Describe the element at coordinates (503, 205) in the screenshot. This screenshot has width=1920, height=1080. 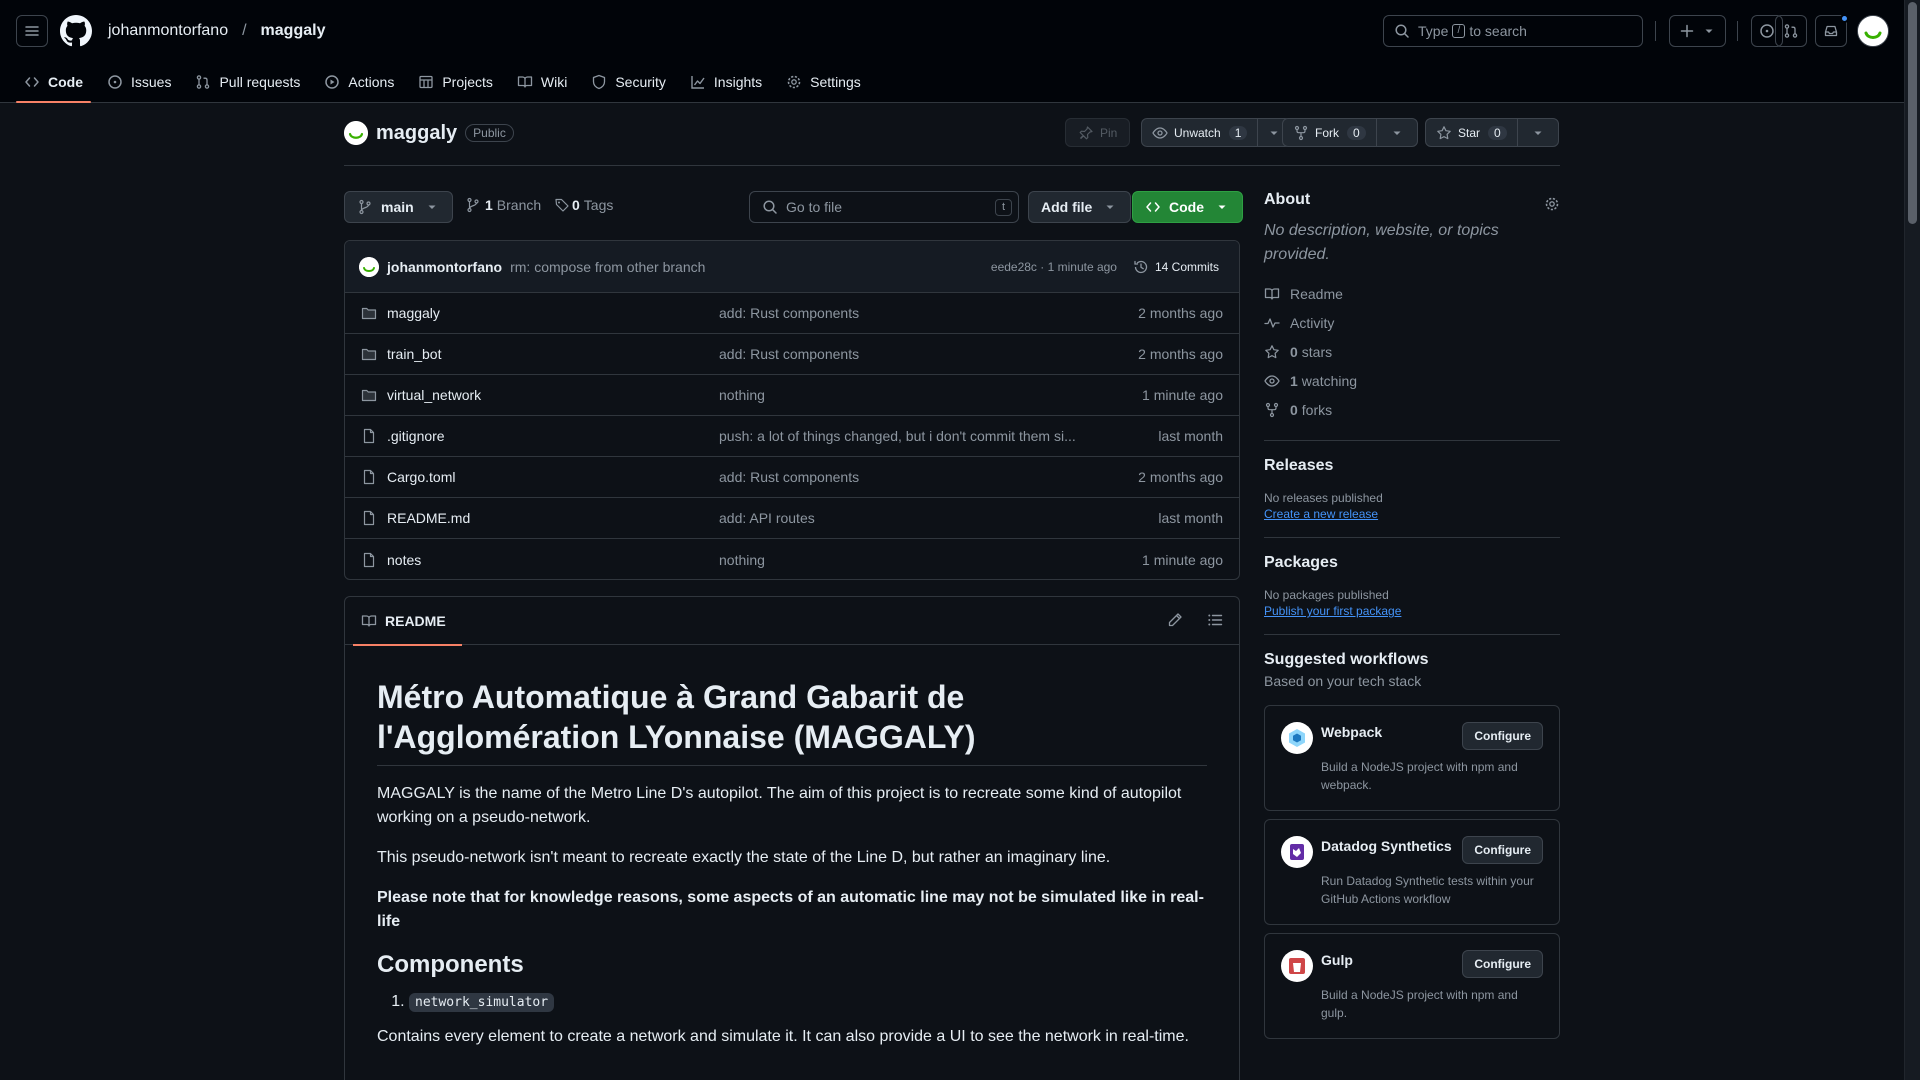
I see `branches-link: 1 Branch` at that location.